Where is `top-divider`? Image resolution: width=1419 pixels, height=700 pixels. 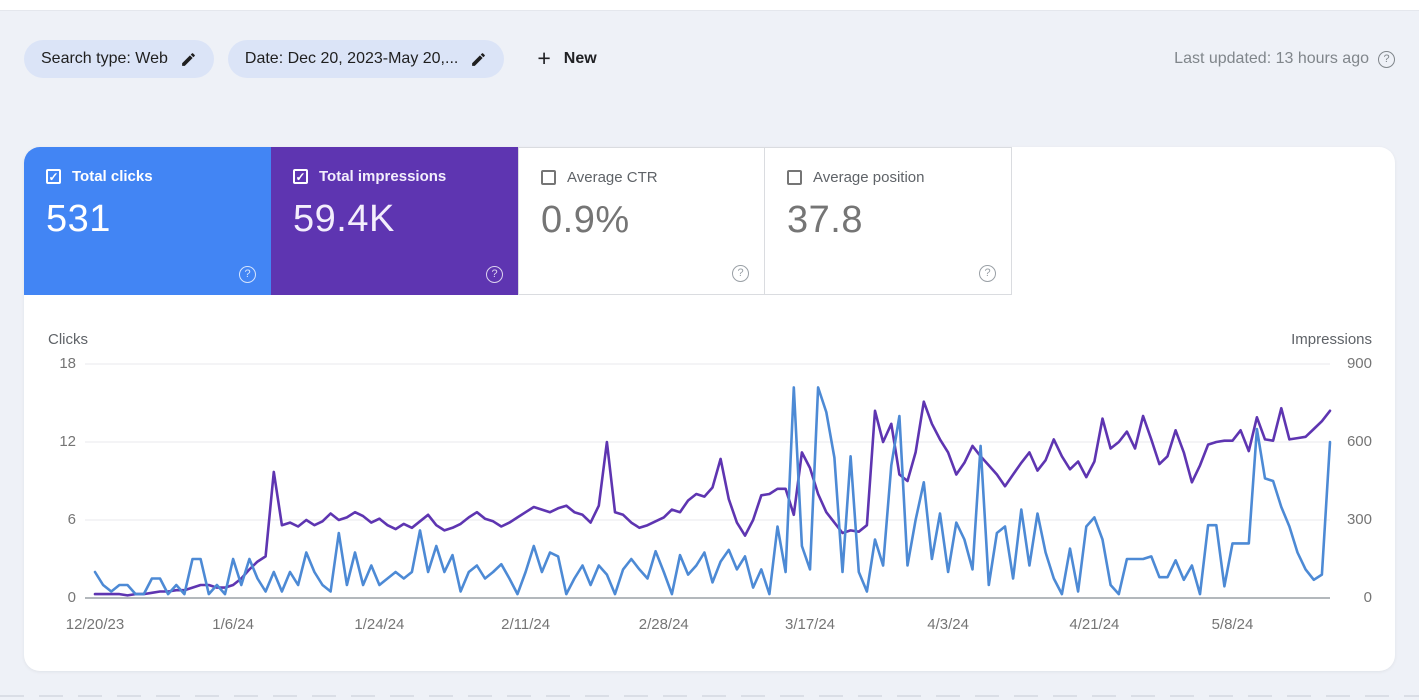
top-divider is located at coordinates (709, 5).